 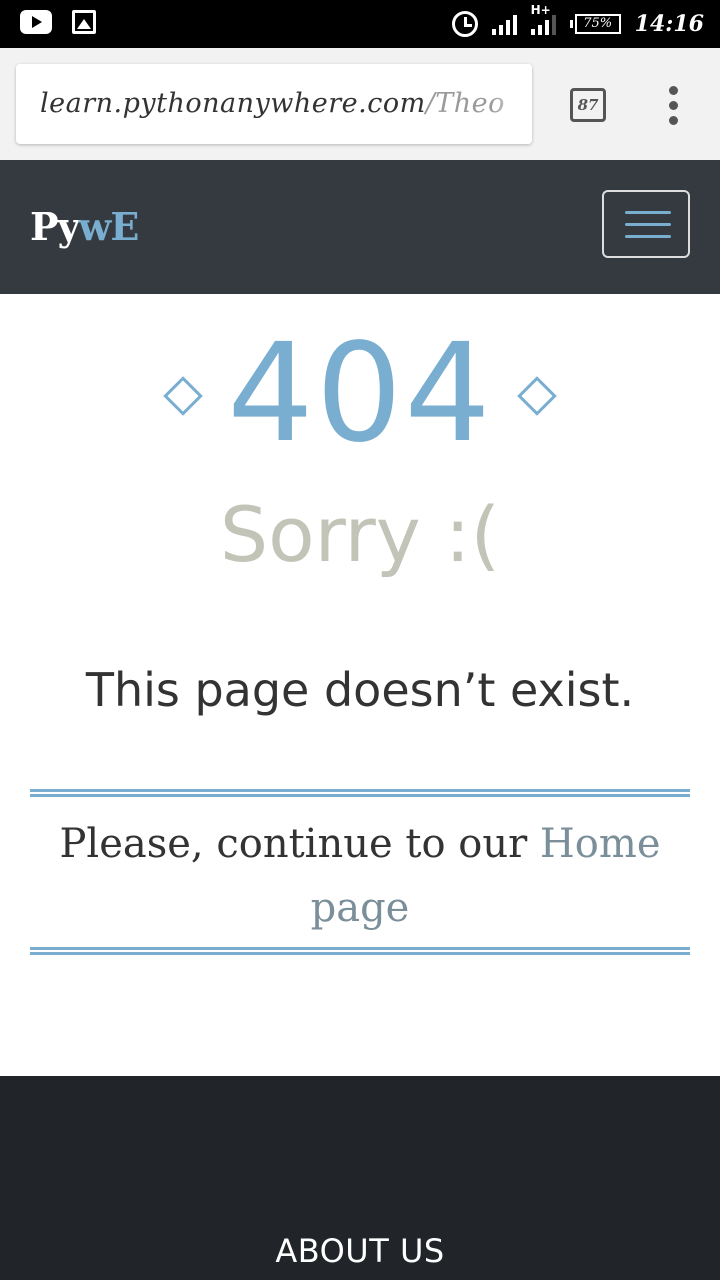 What do you see at coordinates (109, 226) in the screenshot?
I see `brand-part2: wE` at bounding box center [109, 226].